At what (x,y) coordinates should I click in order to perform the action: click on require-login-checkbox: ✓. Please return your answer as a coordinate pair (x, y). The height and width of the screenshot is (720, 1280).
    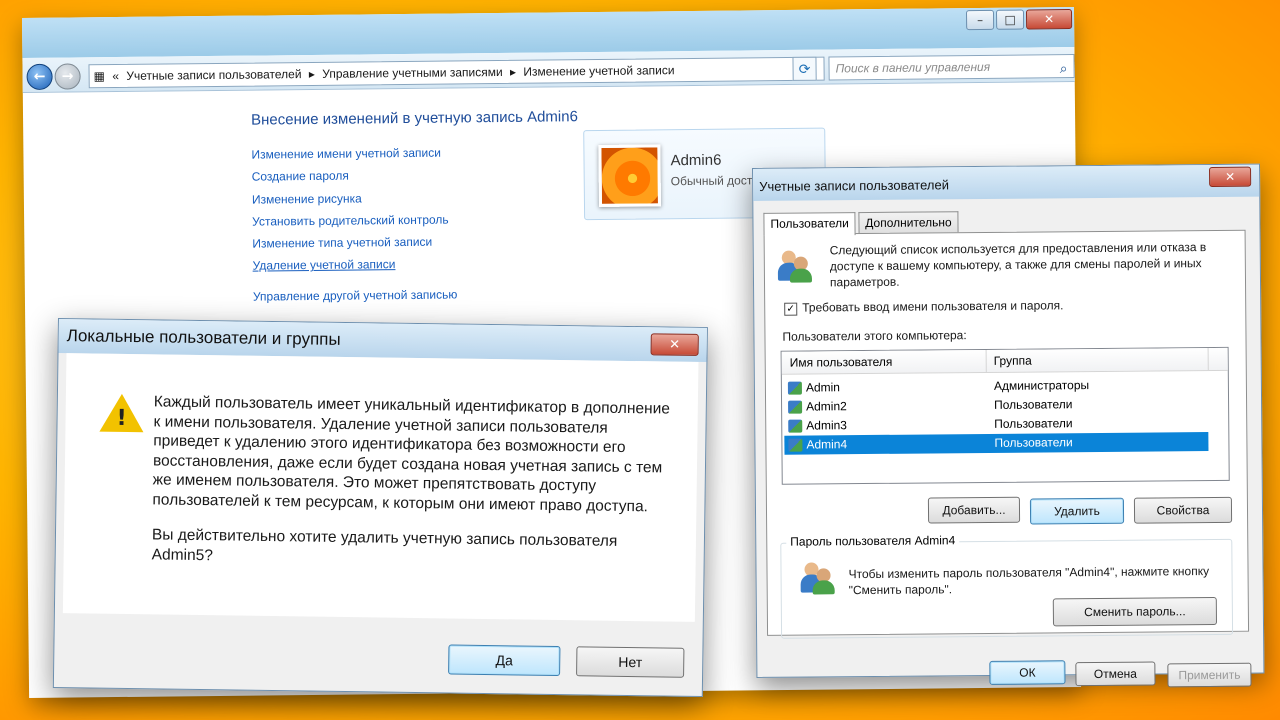
    Looking at the image, I should click on (791, 309).